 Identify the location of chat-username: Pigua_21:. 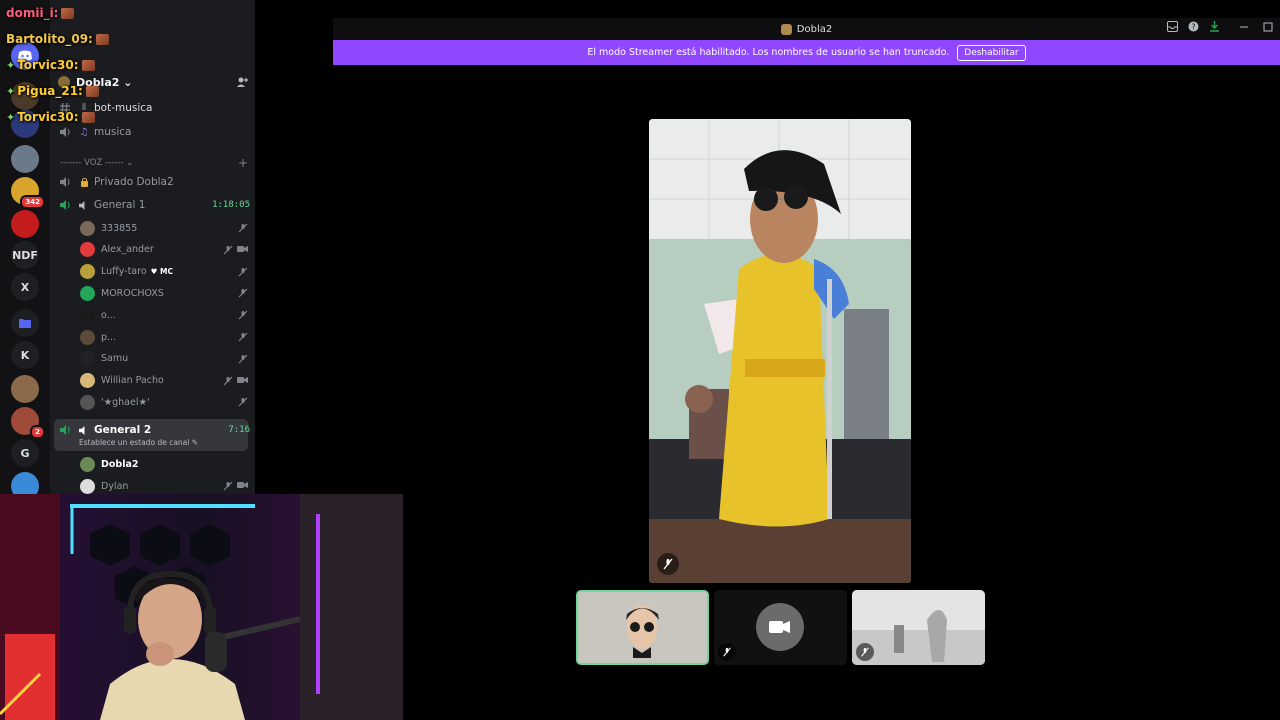
(50, 91).